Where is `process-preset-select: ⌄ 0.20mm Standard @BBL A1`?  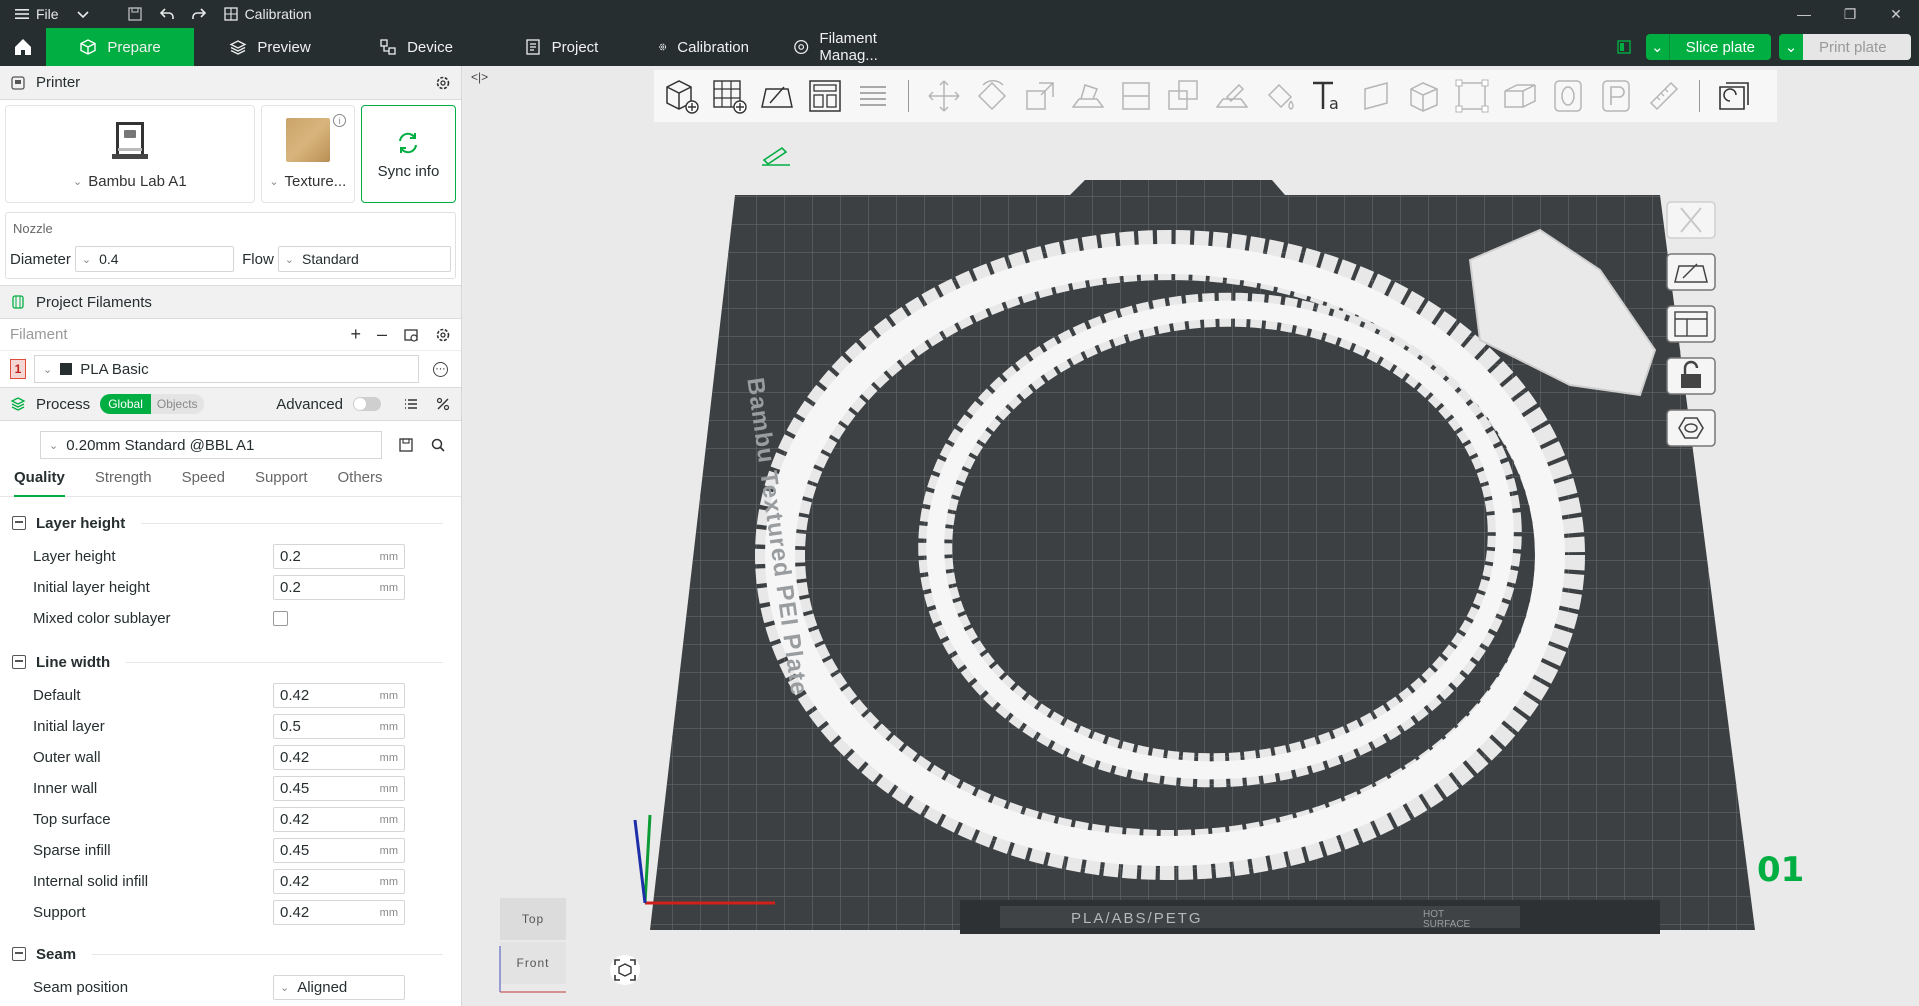
process-preset-select: ⌄ 0.20mm Standard @BBL A1 is located at coordinates (211, 445).